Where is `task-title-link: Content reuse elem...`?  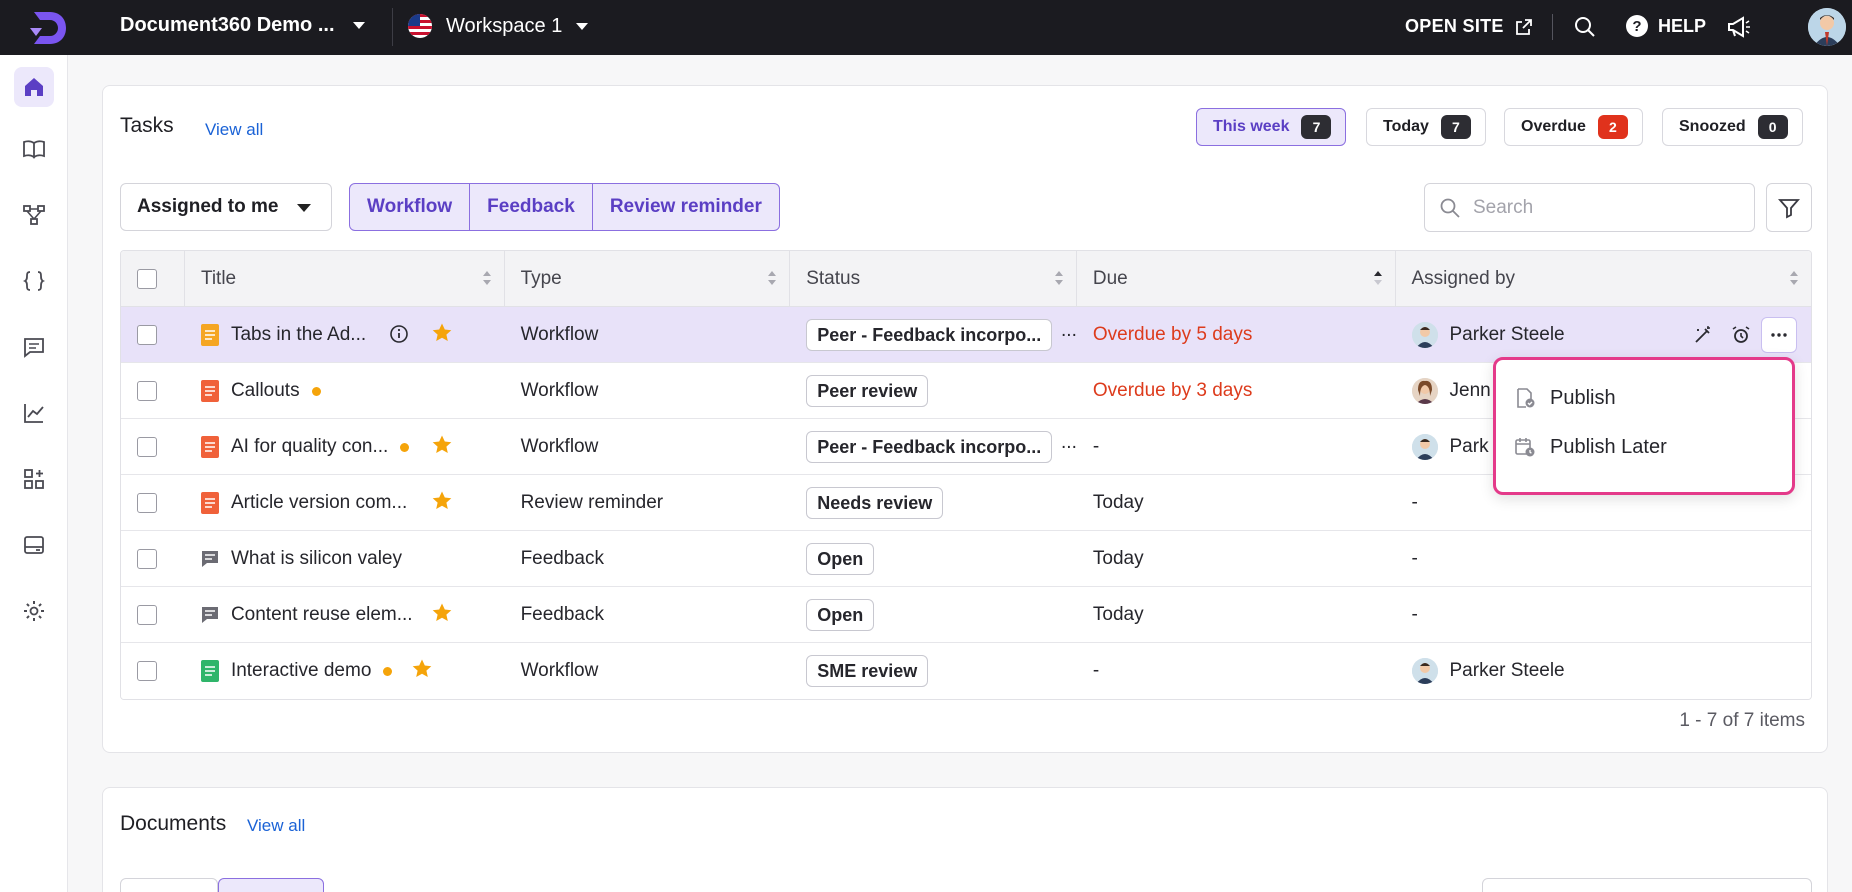 task-title-link: Content reuse elem... is located at coordinates (322, 615).